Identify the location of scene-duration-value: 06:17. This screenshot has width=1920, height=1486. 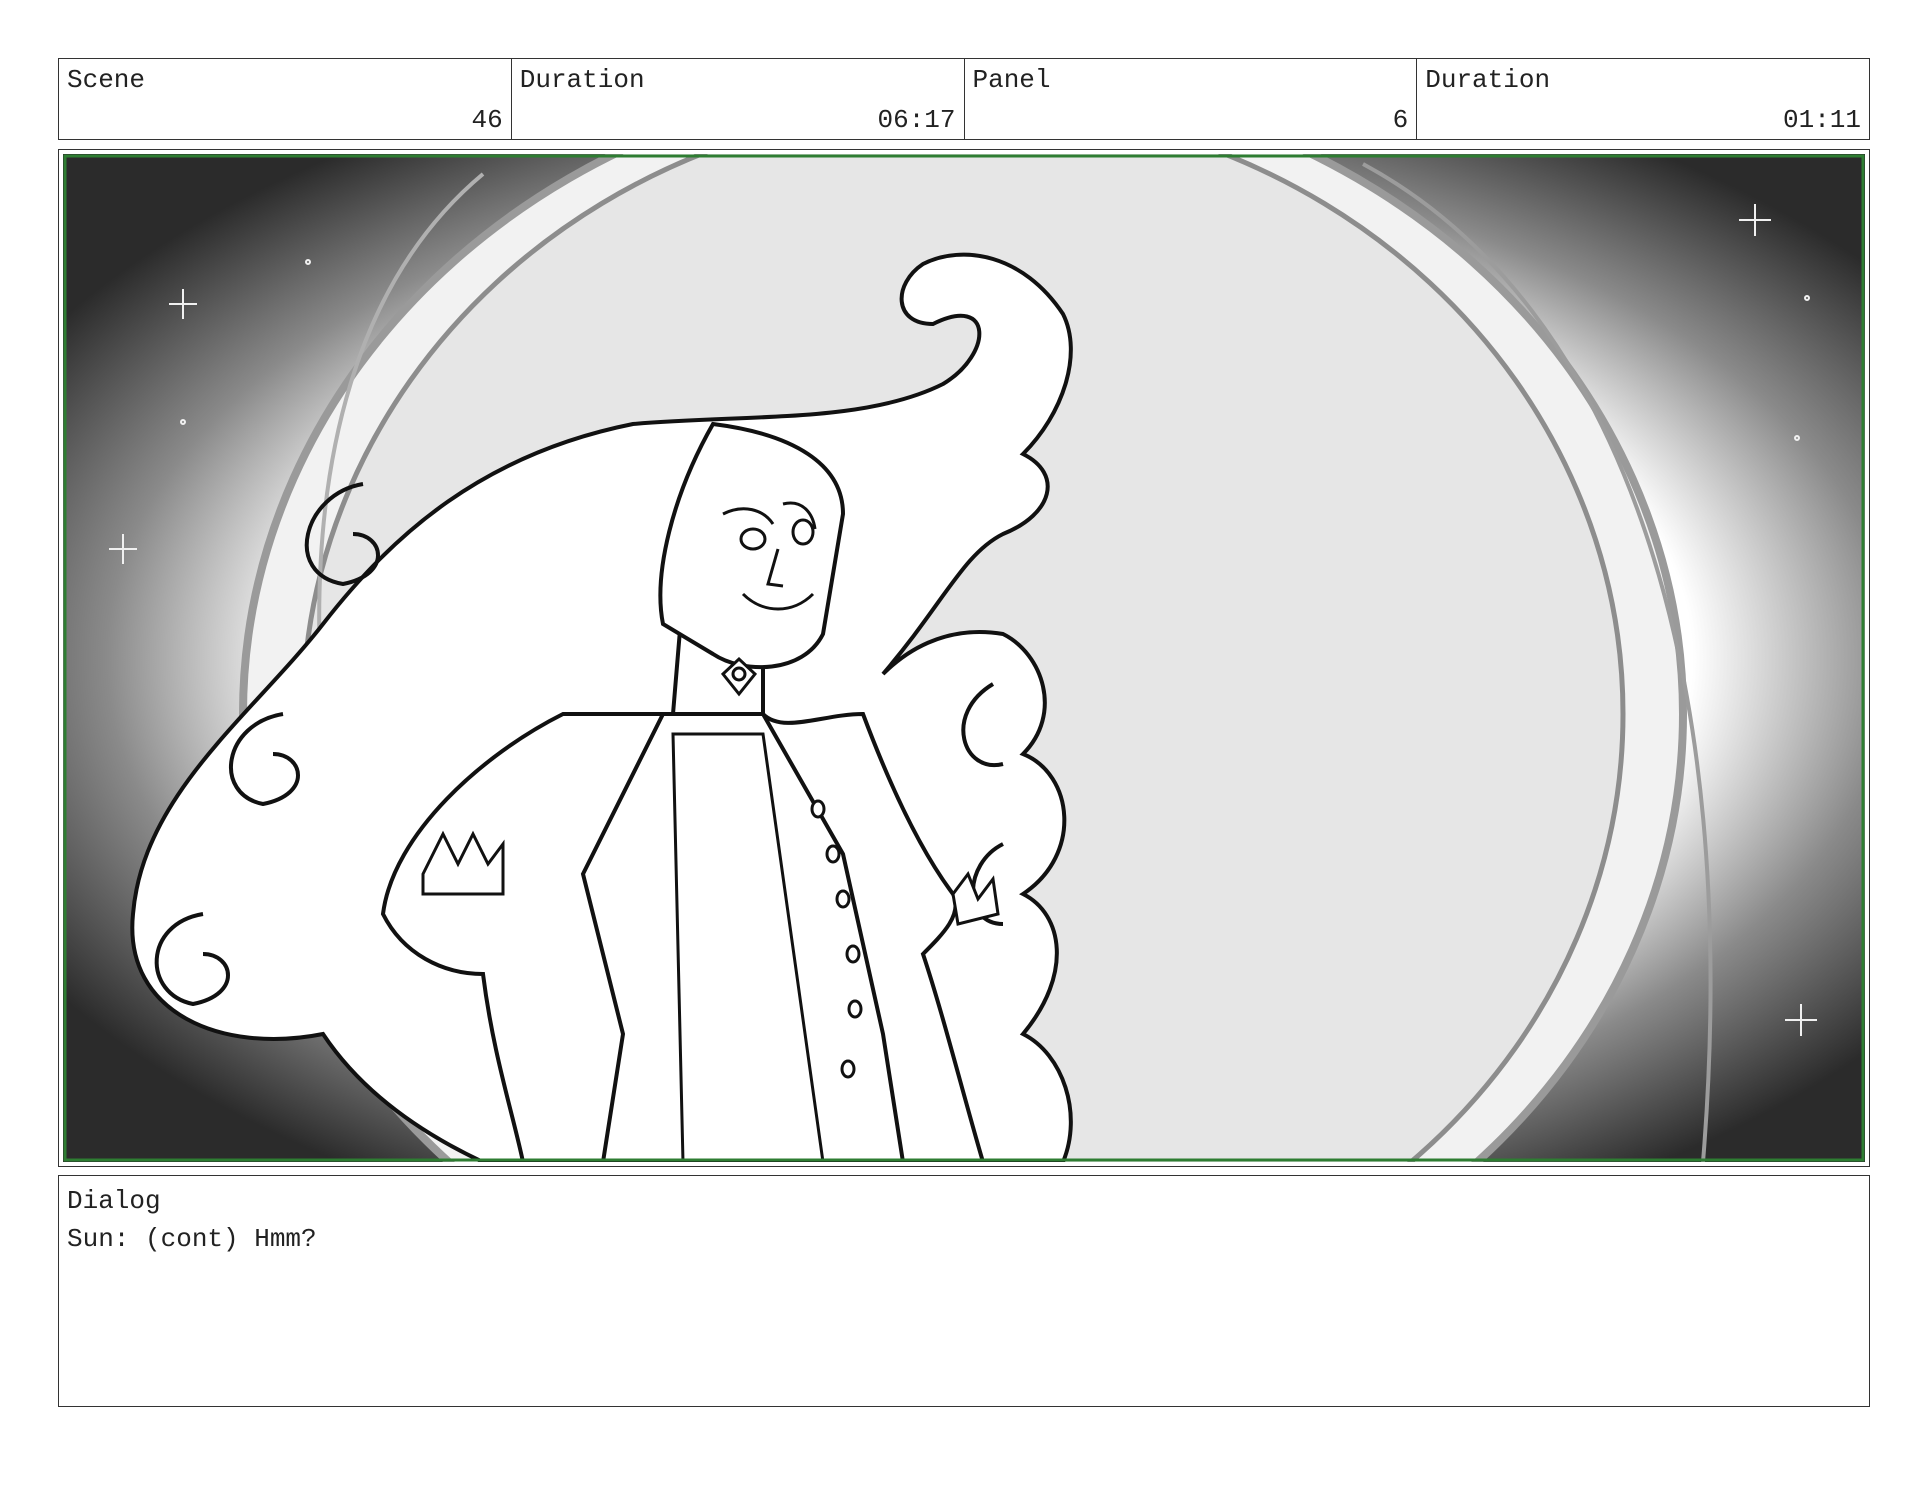
(916, 120).